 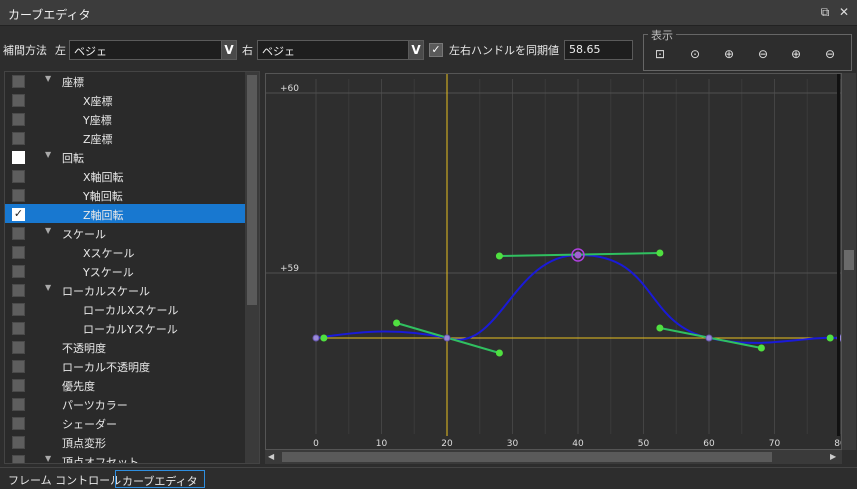 I want to click on zoom-out-h-icon: ⊖, so click(x=763, y=54).